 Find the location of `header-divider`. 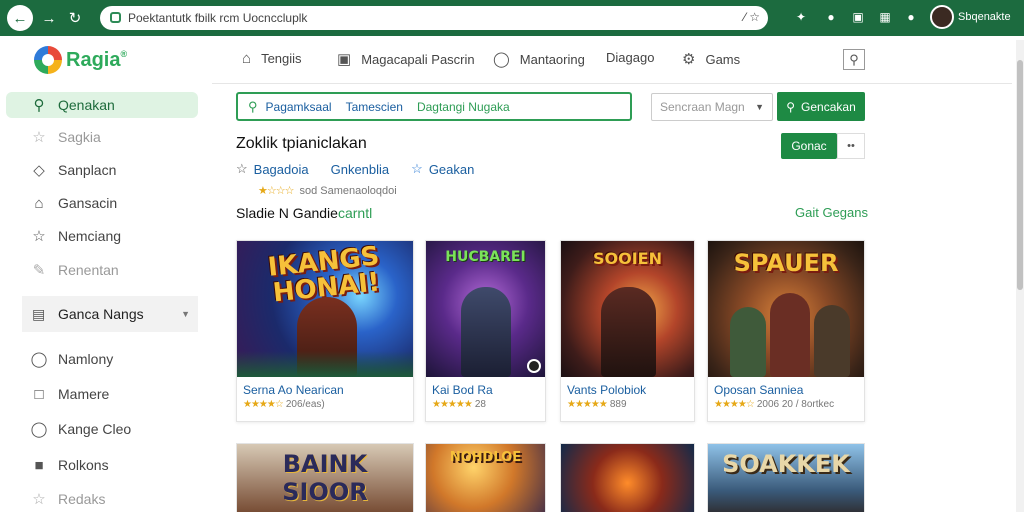

header-divider is located at coordinates (612, 83).